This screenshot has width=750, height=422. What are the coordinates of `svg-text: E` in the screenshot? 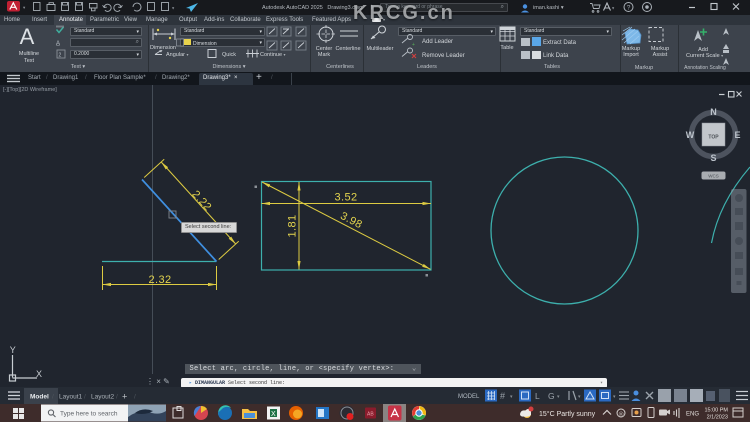 It's located at (737, 135).